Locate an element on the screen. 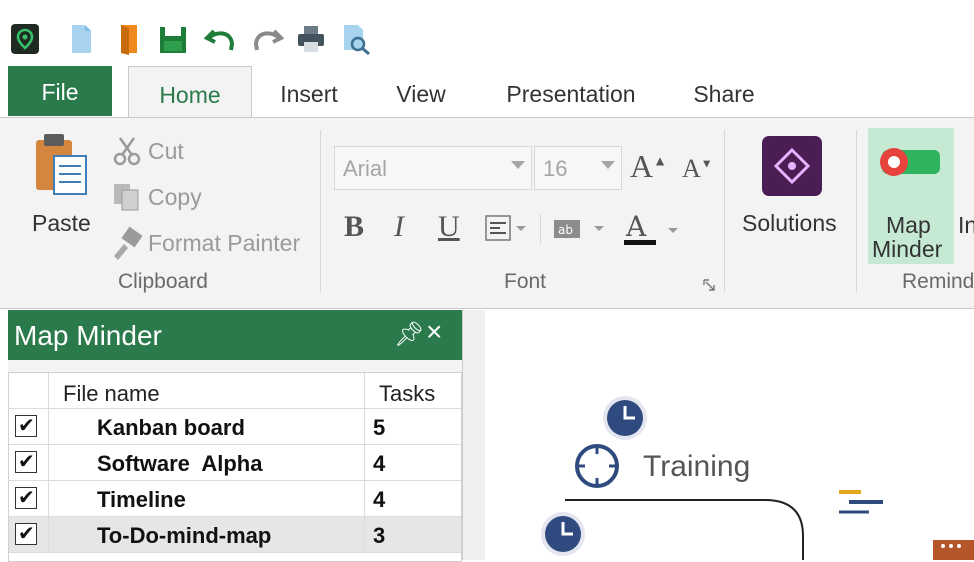  format-painter-button: Format Painter is located at coordinates (224, 243).